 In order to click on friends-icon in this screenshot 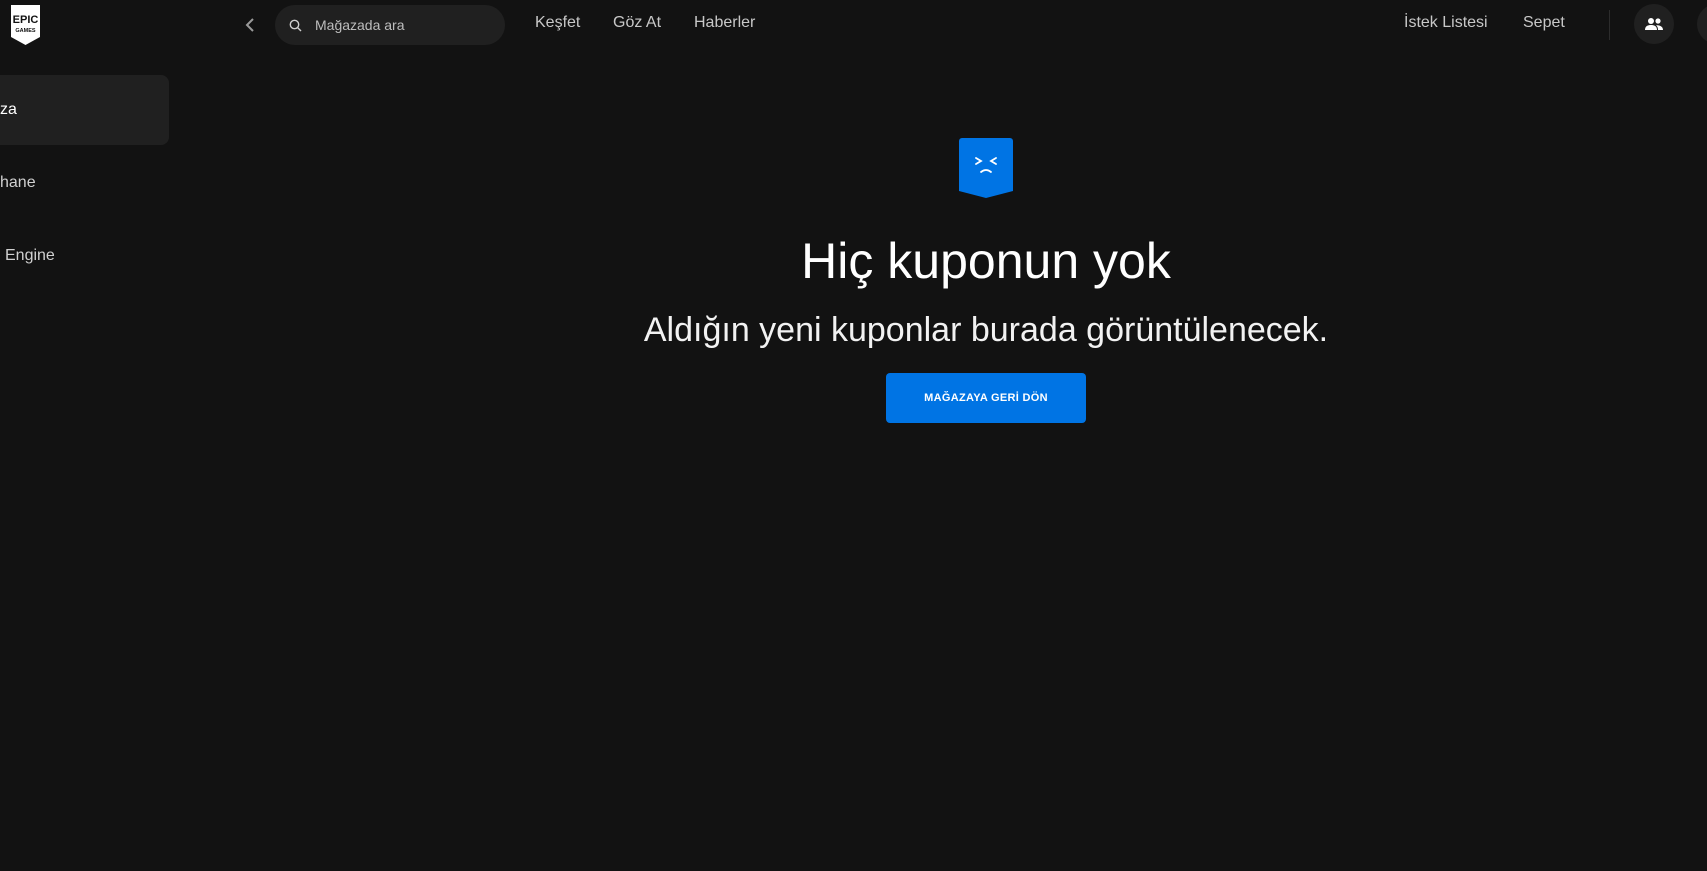, I will do `click(1654, 24)`.